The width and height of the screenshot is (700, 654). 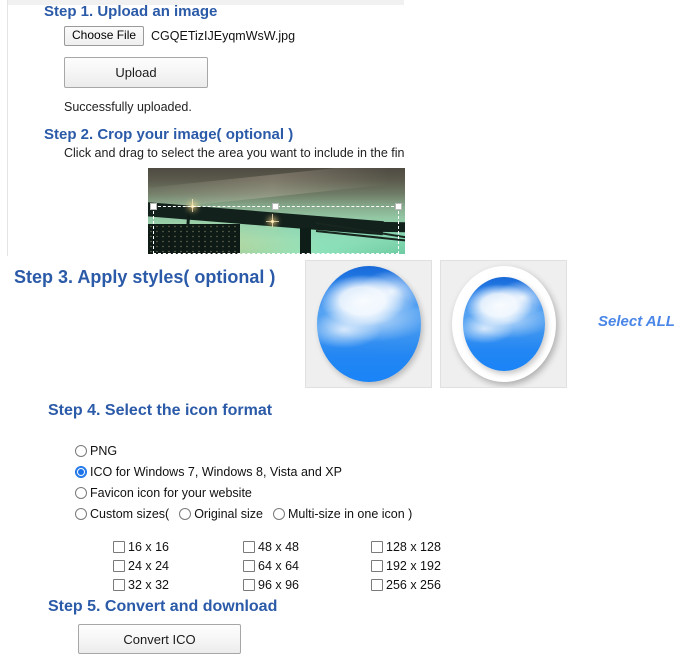 I want to click on upload-button: Upload, so click(x=136, y=72).